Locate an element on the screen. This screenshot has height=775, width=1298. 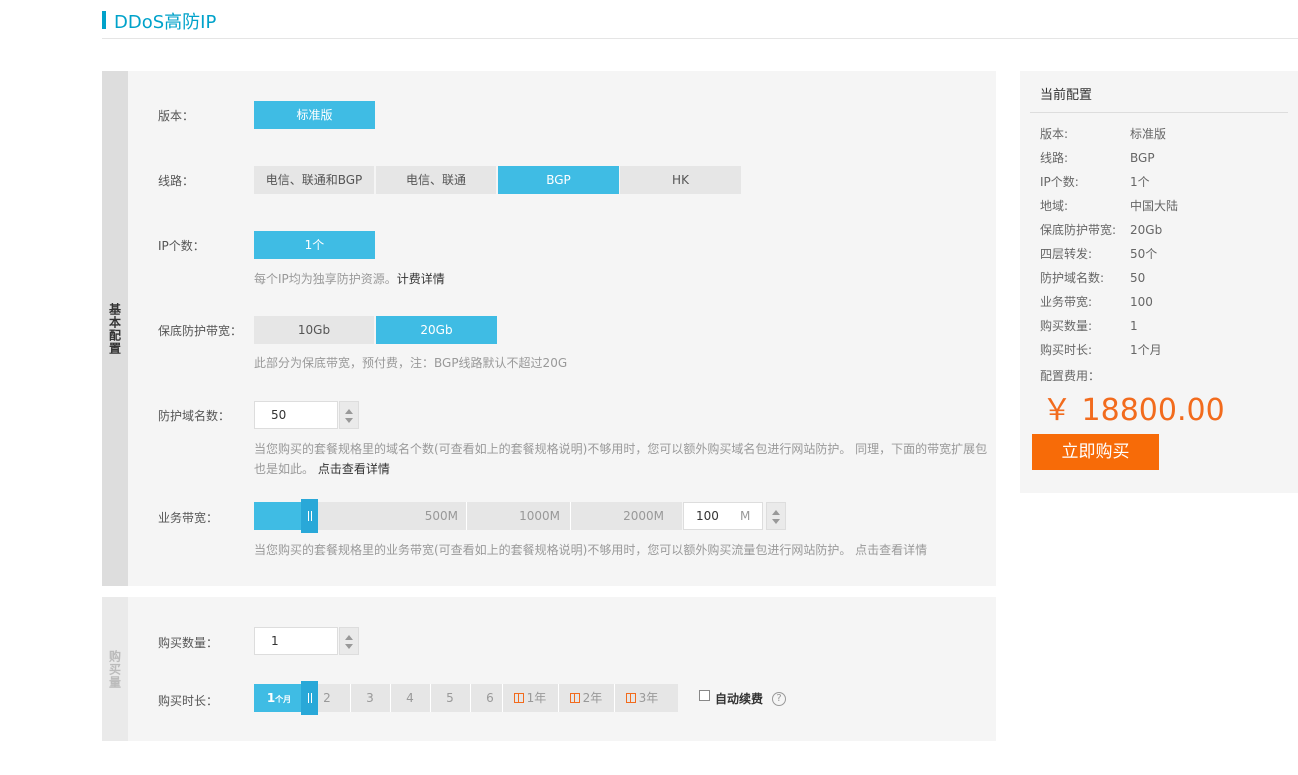
summary-row: 购买时长: 1个月 is located at coordinates (1160, 349).